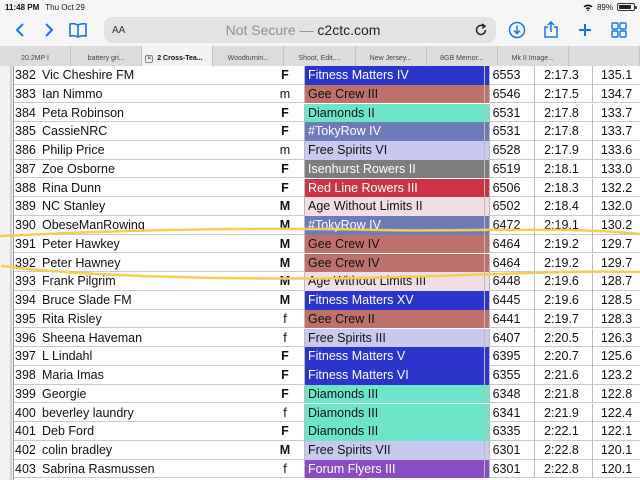 This screenshot has height=480, width=640. I want to click on row-name: Georgie, so click(64, 393).